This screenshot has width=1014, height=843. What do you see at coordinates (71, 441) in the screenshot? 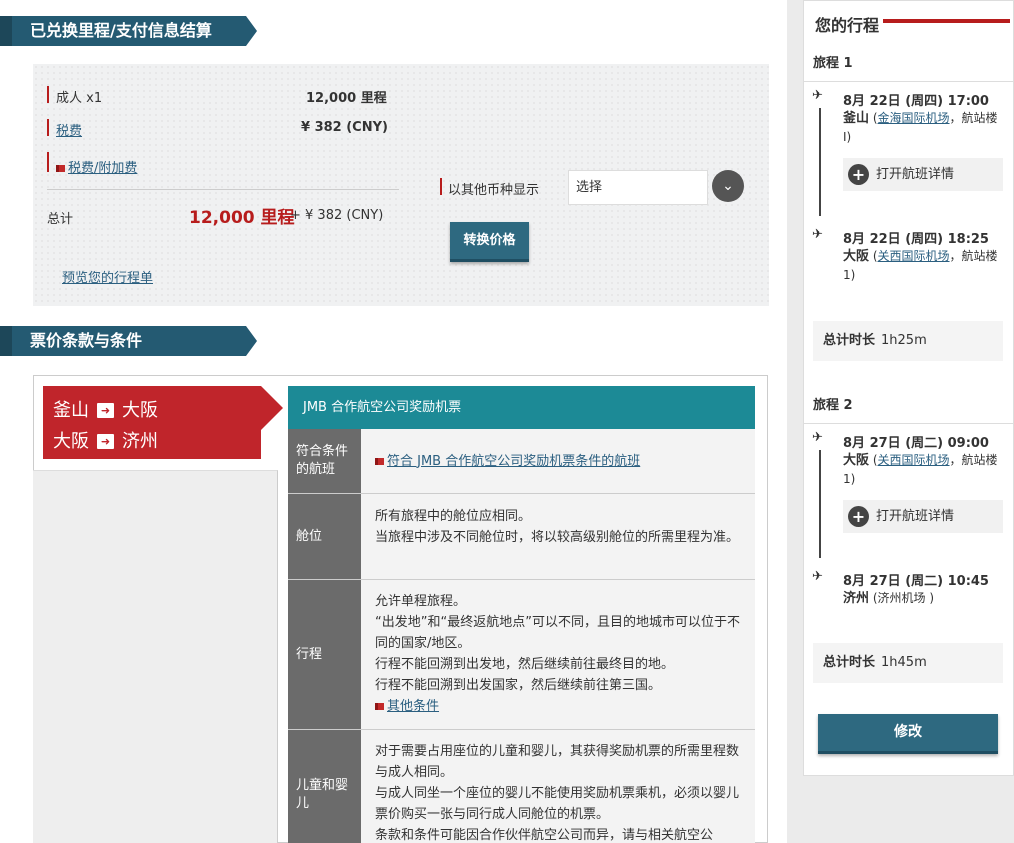
I see `route-origin: 大阪` at bounding box center [71, 441].